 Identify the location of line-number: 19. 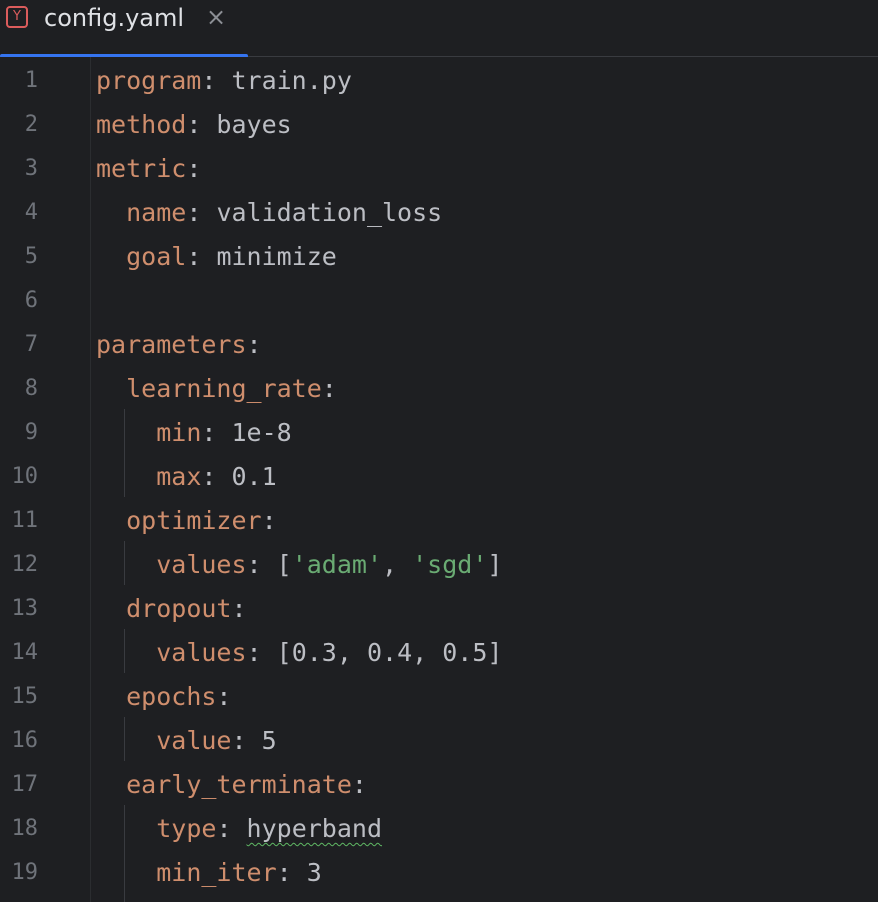
(25, 872).